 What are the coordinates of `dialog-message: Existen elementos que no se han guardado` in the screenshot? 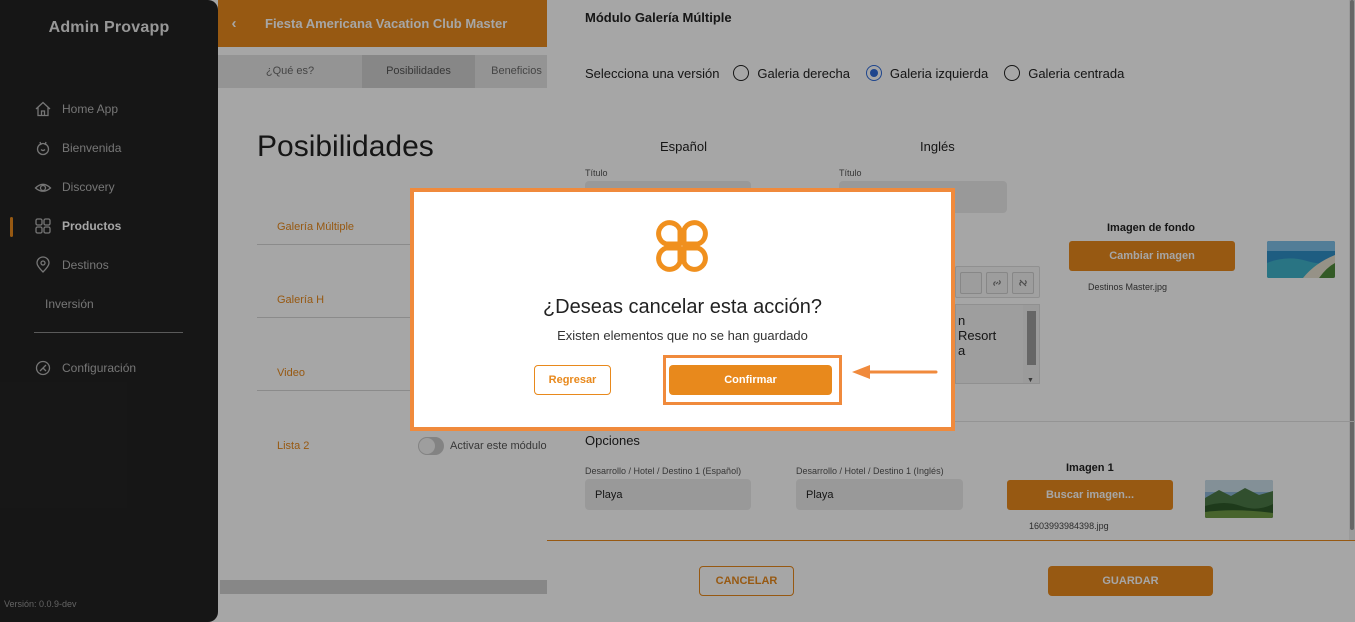 It's located at (682, 335).